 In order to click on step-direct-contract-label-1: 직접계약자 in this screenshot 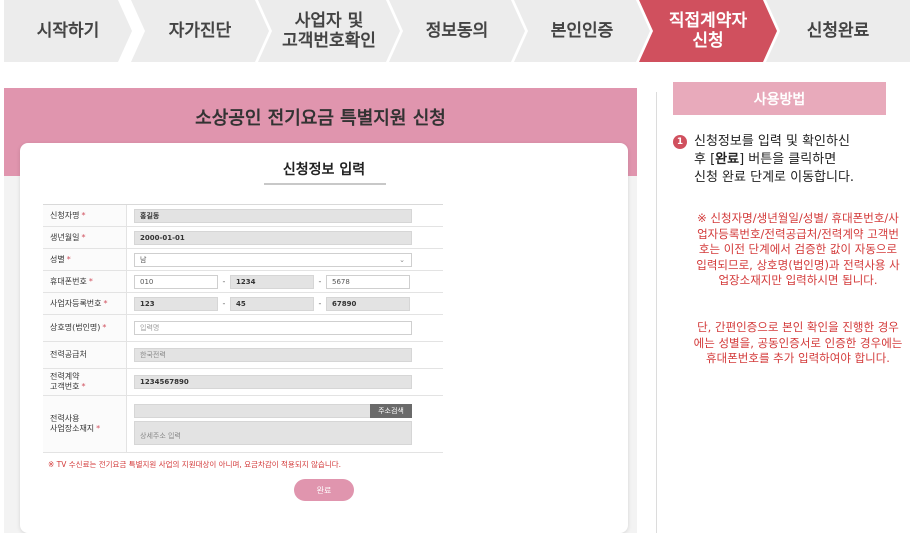, I will do `click(708, 21)`.